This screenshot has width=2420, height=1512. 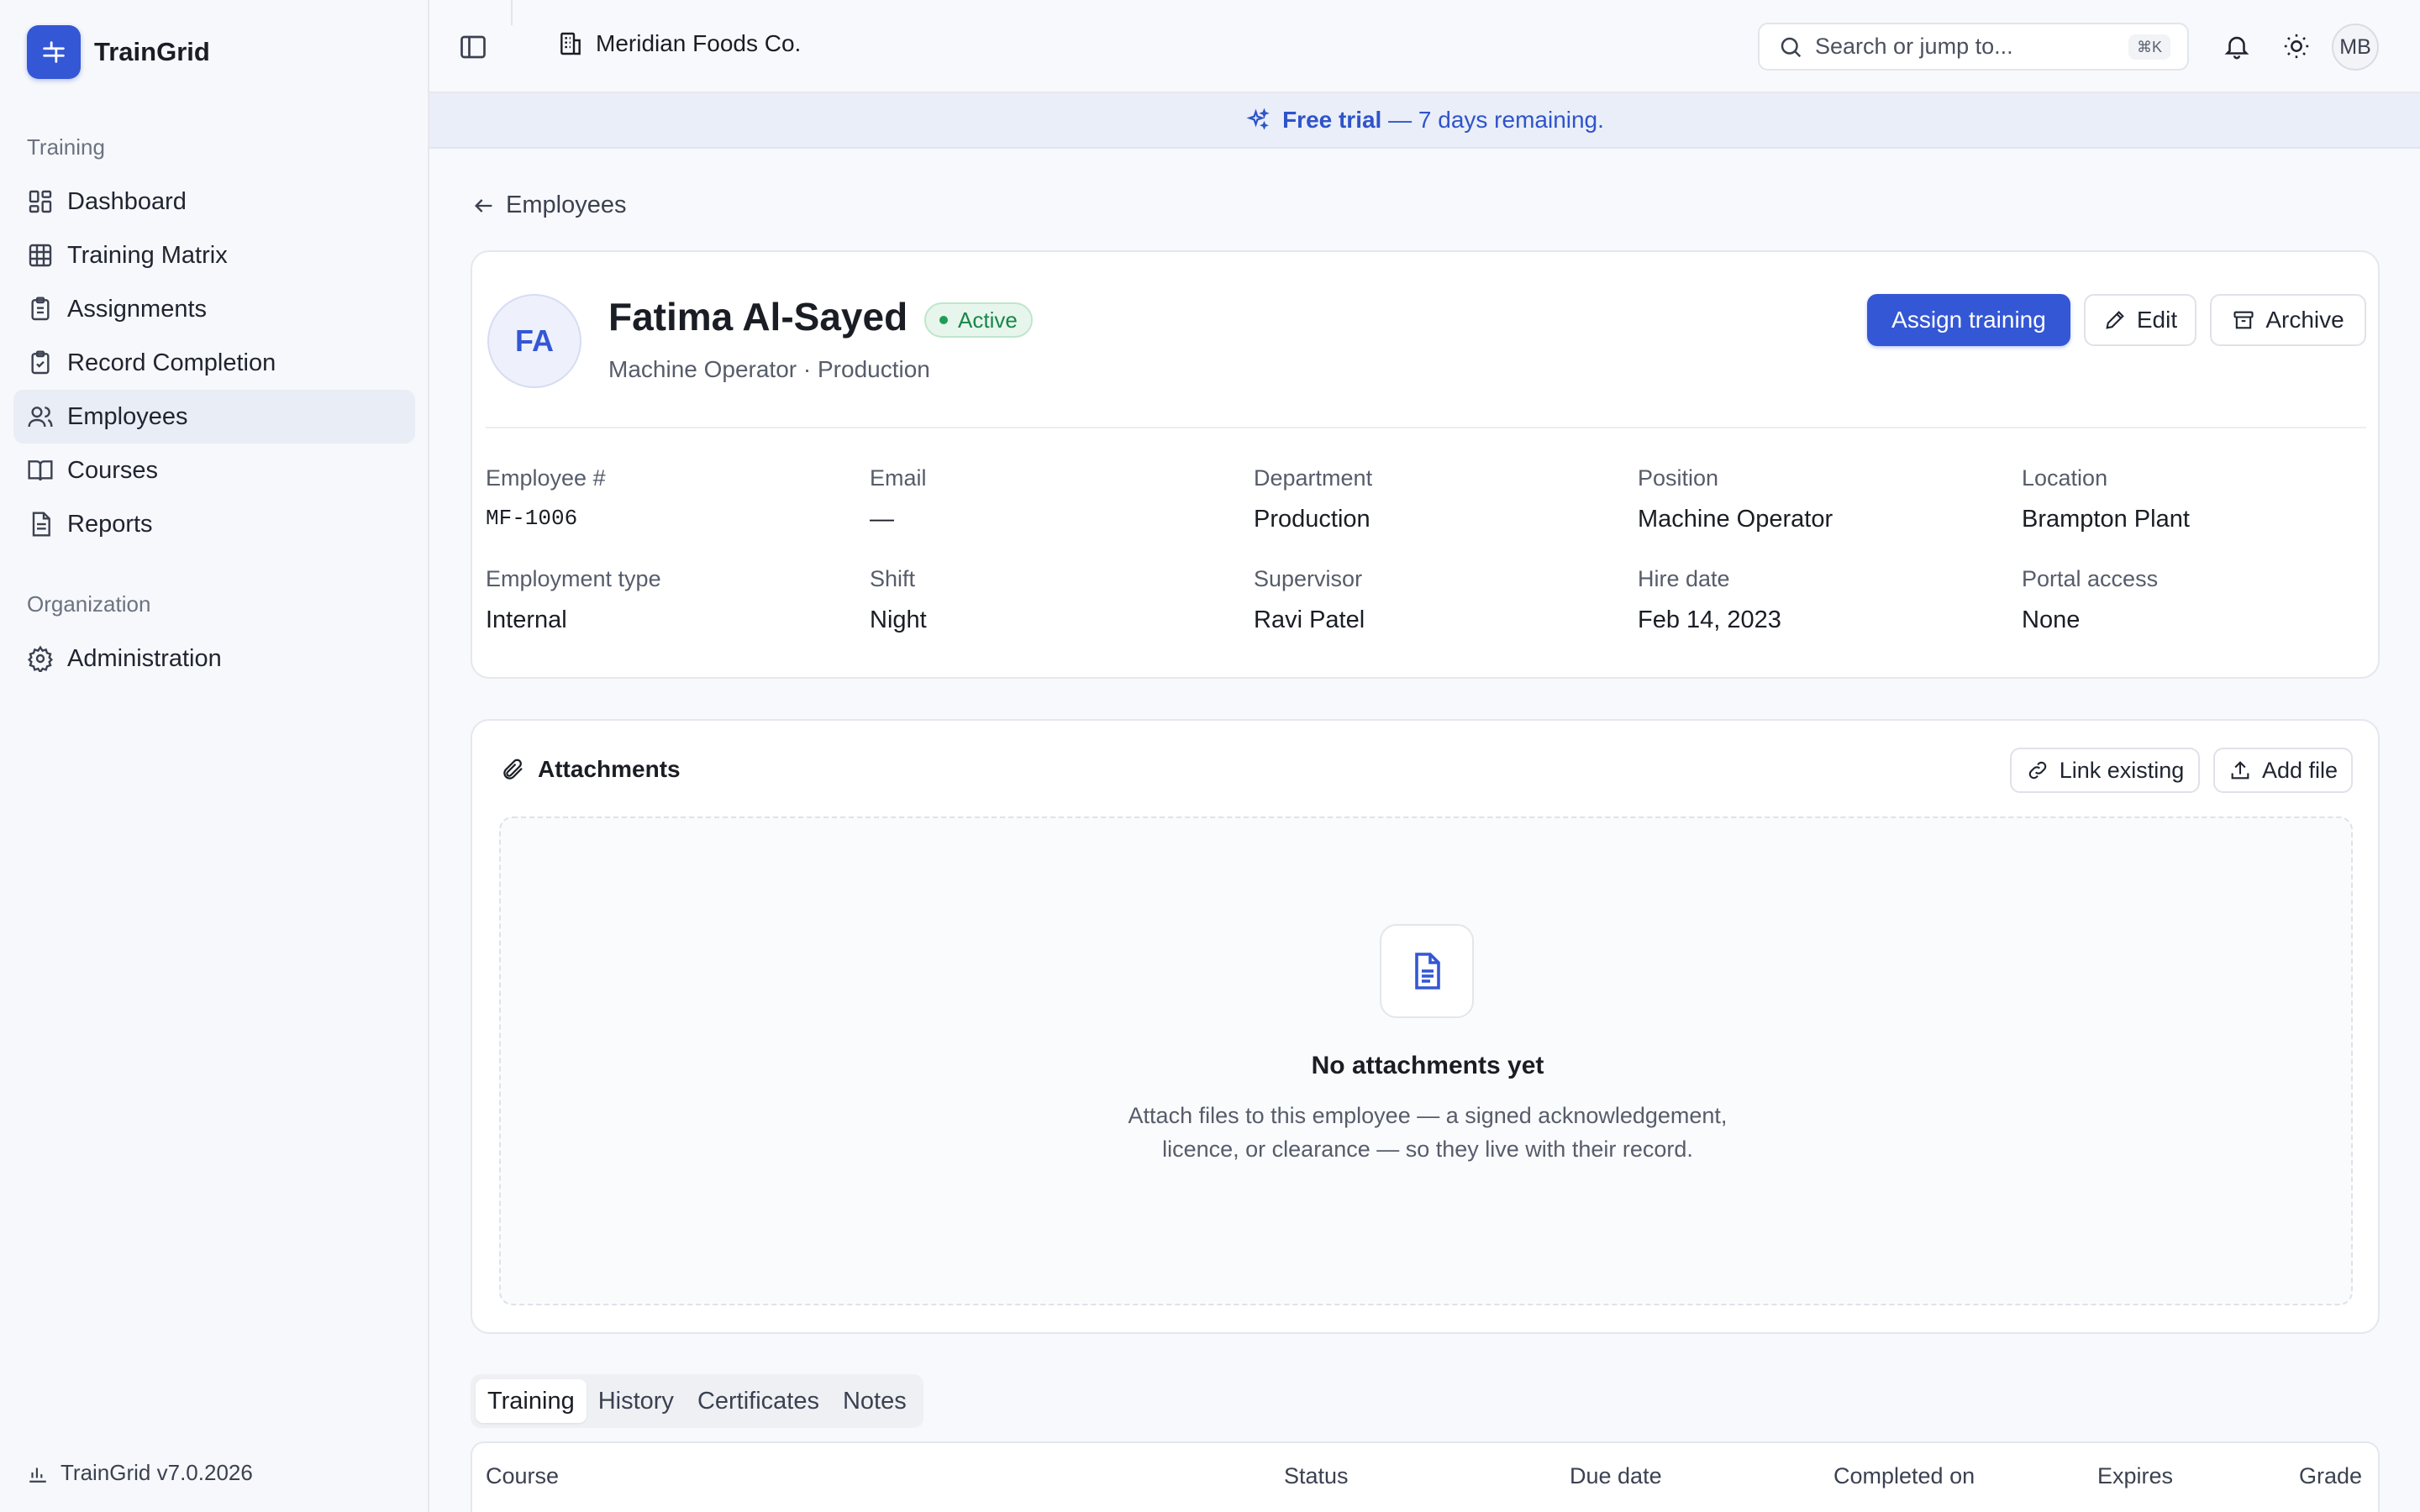 What do you see at coordinates (66, 147) in the screenshot?
I see `nav-section-training: Training` at bounding box center [66, 147].